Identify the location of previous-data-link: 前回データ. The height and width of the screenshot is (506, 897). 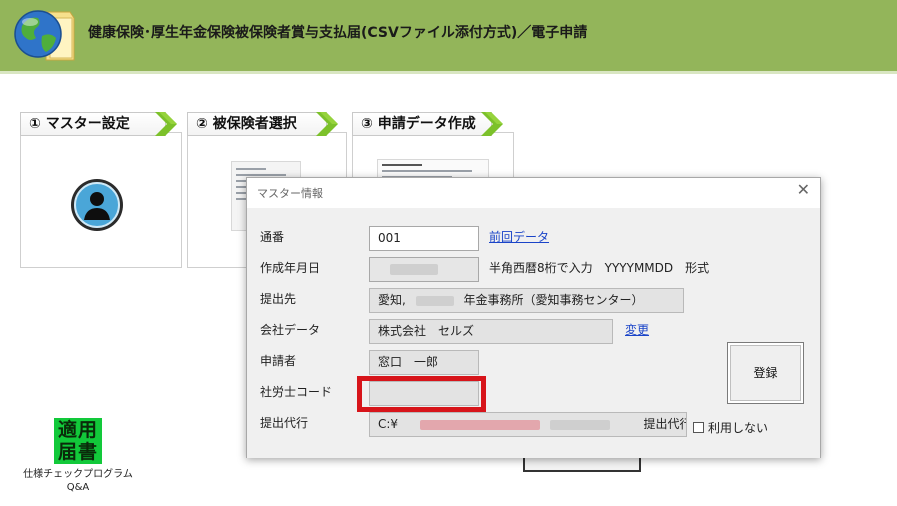
(519, 236).